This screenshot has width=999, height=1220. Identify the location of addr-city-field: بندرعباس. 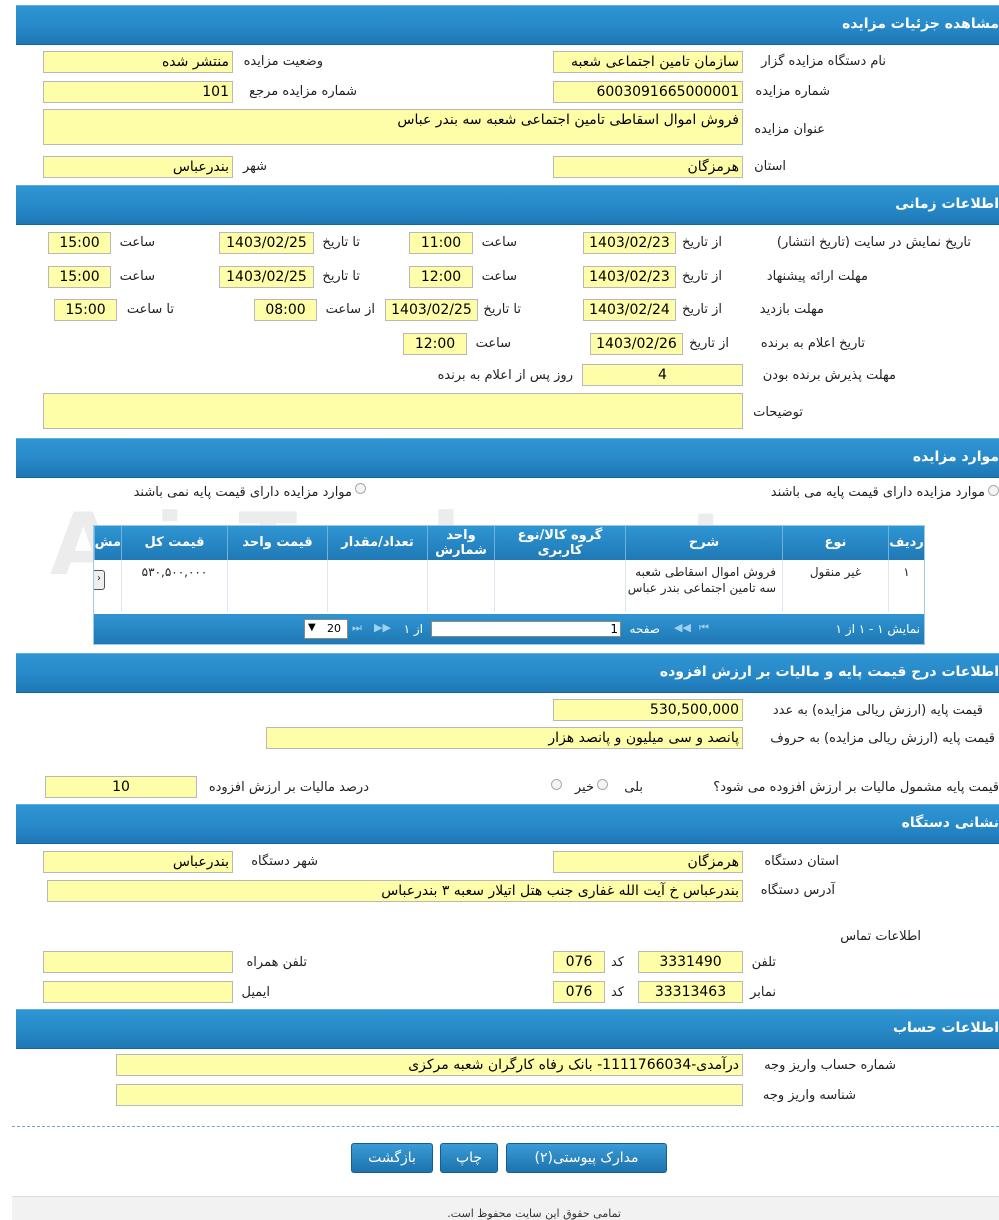
(138, 862).